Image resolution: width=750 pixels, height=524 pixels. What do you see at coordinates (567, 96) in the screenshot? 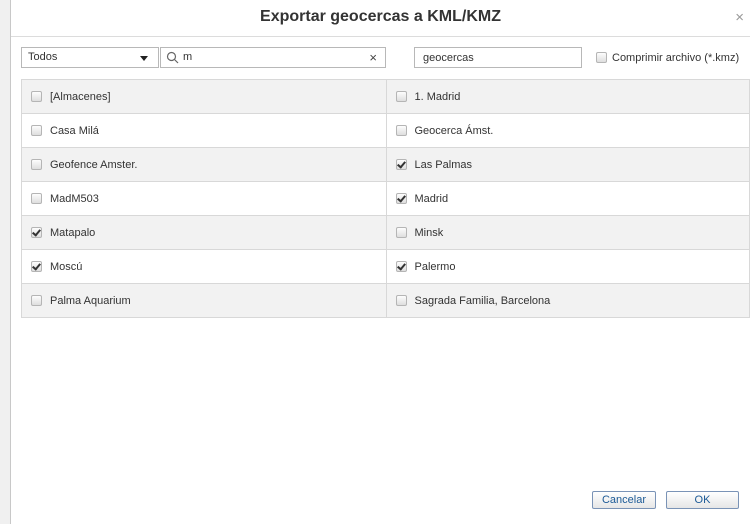
I see `geofence-item: 1. Madrid` at bounding box center [567, 96].